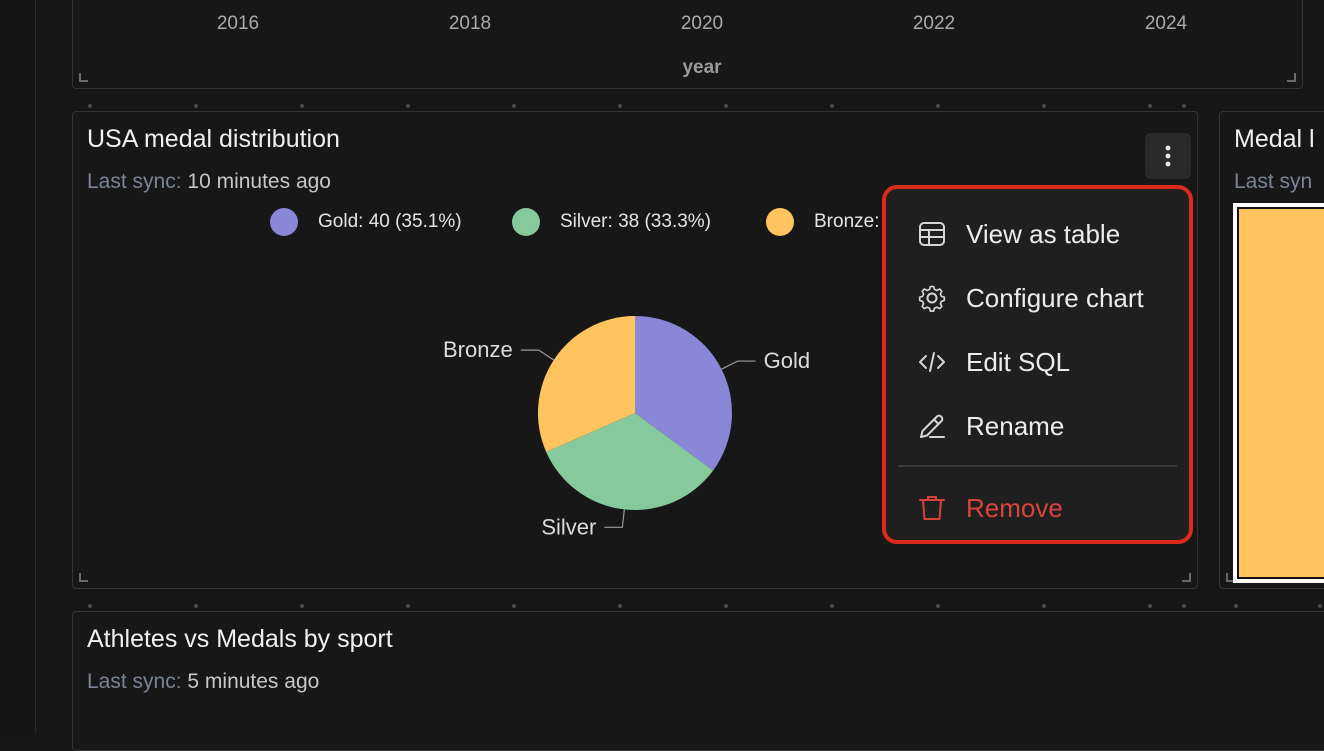 The height and width of the screenshot is (751, 1324). I want to click on bar-chart-area, so click(1278, 393).